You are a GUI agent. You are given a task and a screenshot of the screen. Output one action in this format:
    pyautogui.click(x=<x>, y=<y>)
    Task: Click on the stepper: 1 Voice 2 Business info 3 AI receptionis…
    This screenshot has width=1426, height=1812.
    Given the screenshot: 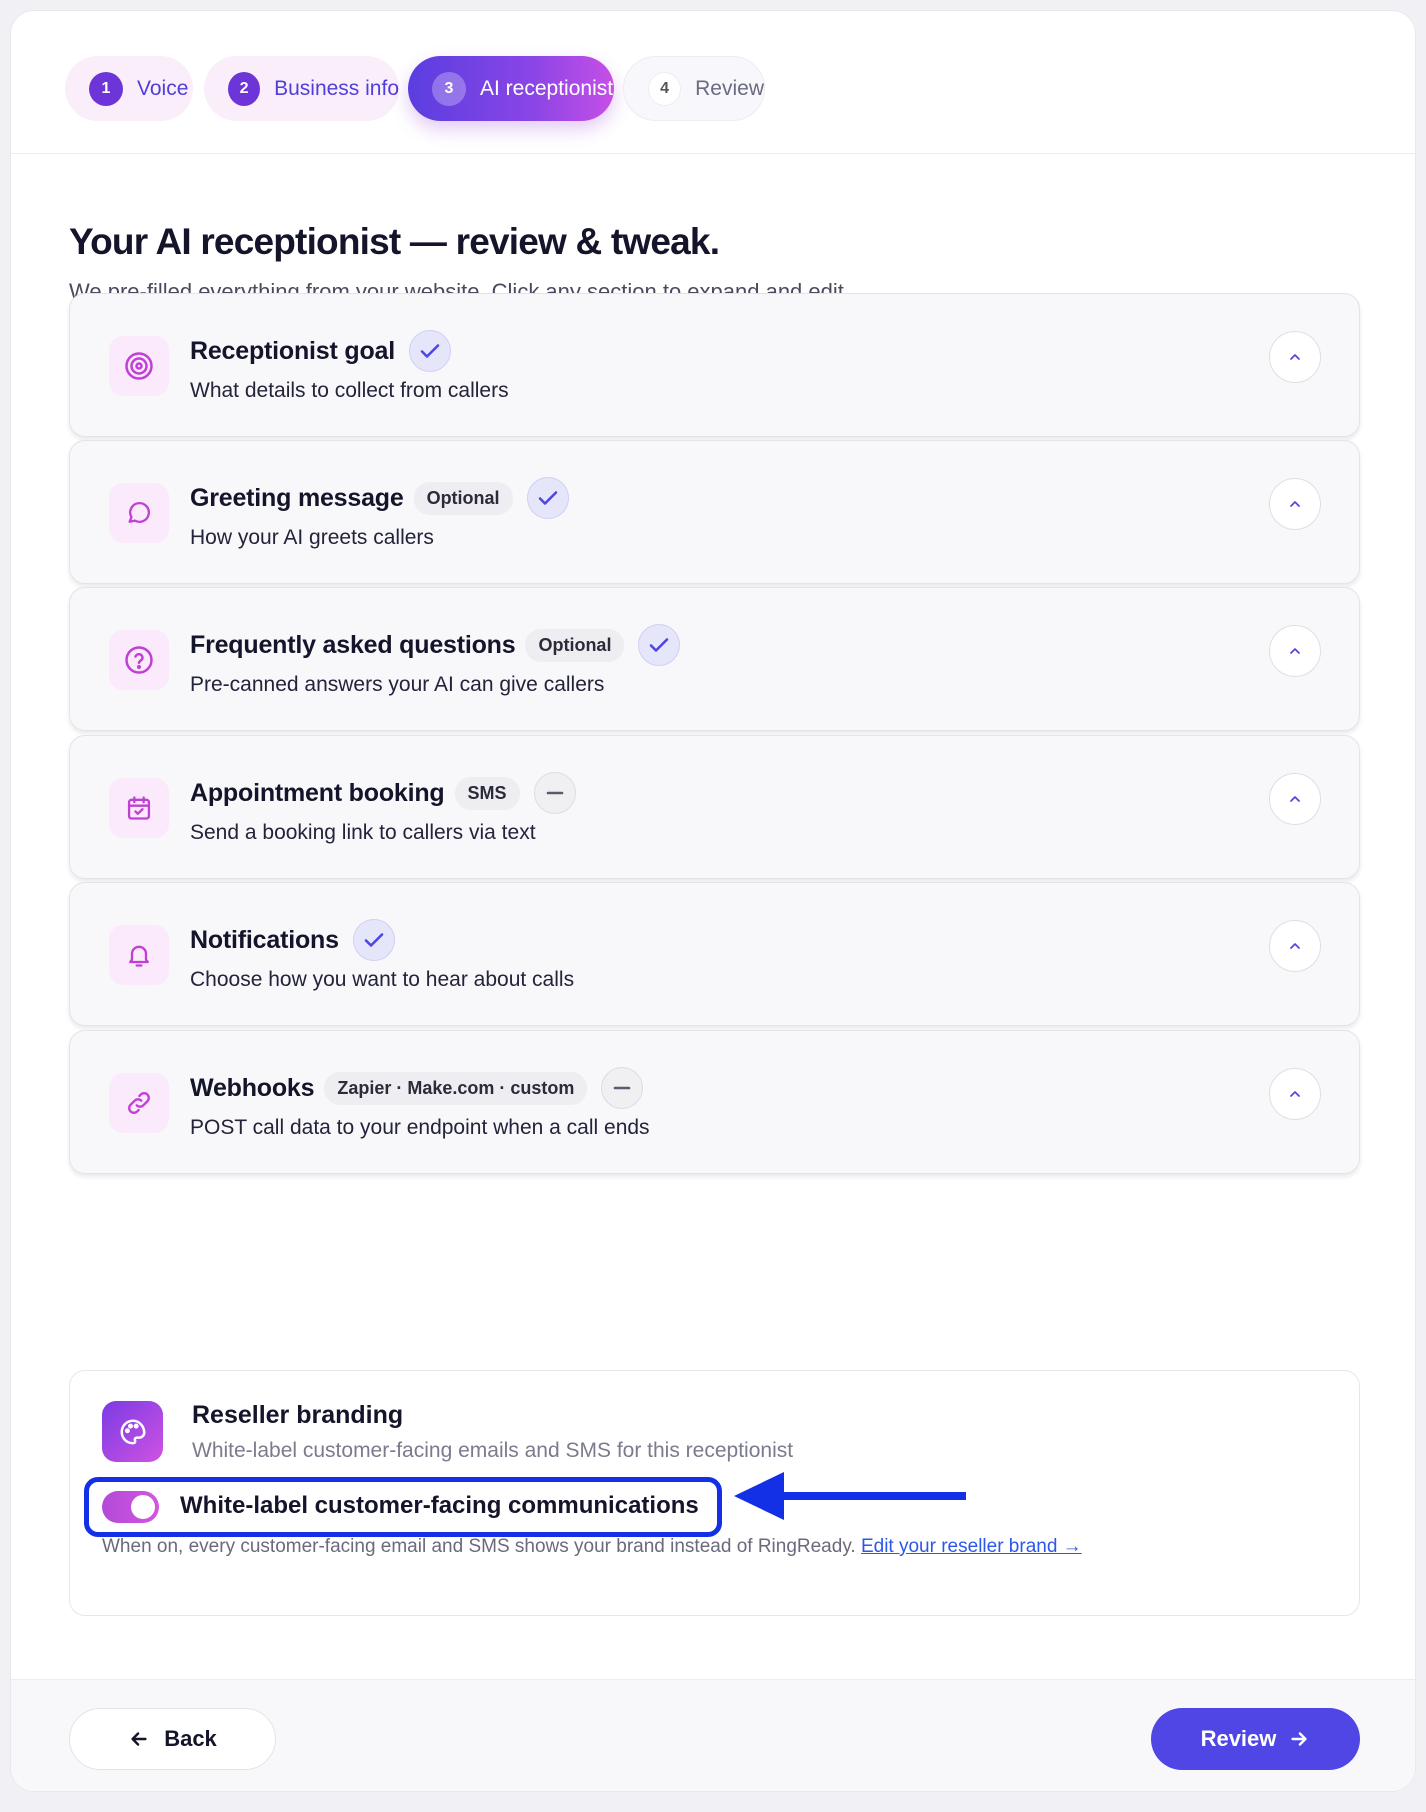 What is the action you would take?
    pyautogui.click(x=713, y=82)
    